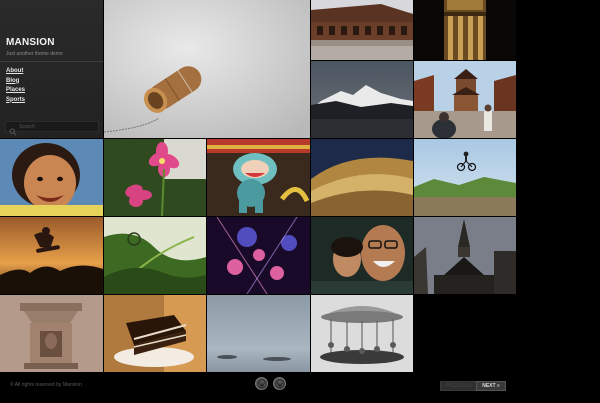 The height and width of the screenshot is (403, 600). Describe the element at coordinates (258, 255) in the screenshot. I see `photo-tile-concert-lights` at that location.